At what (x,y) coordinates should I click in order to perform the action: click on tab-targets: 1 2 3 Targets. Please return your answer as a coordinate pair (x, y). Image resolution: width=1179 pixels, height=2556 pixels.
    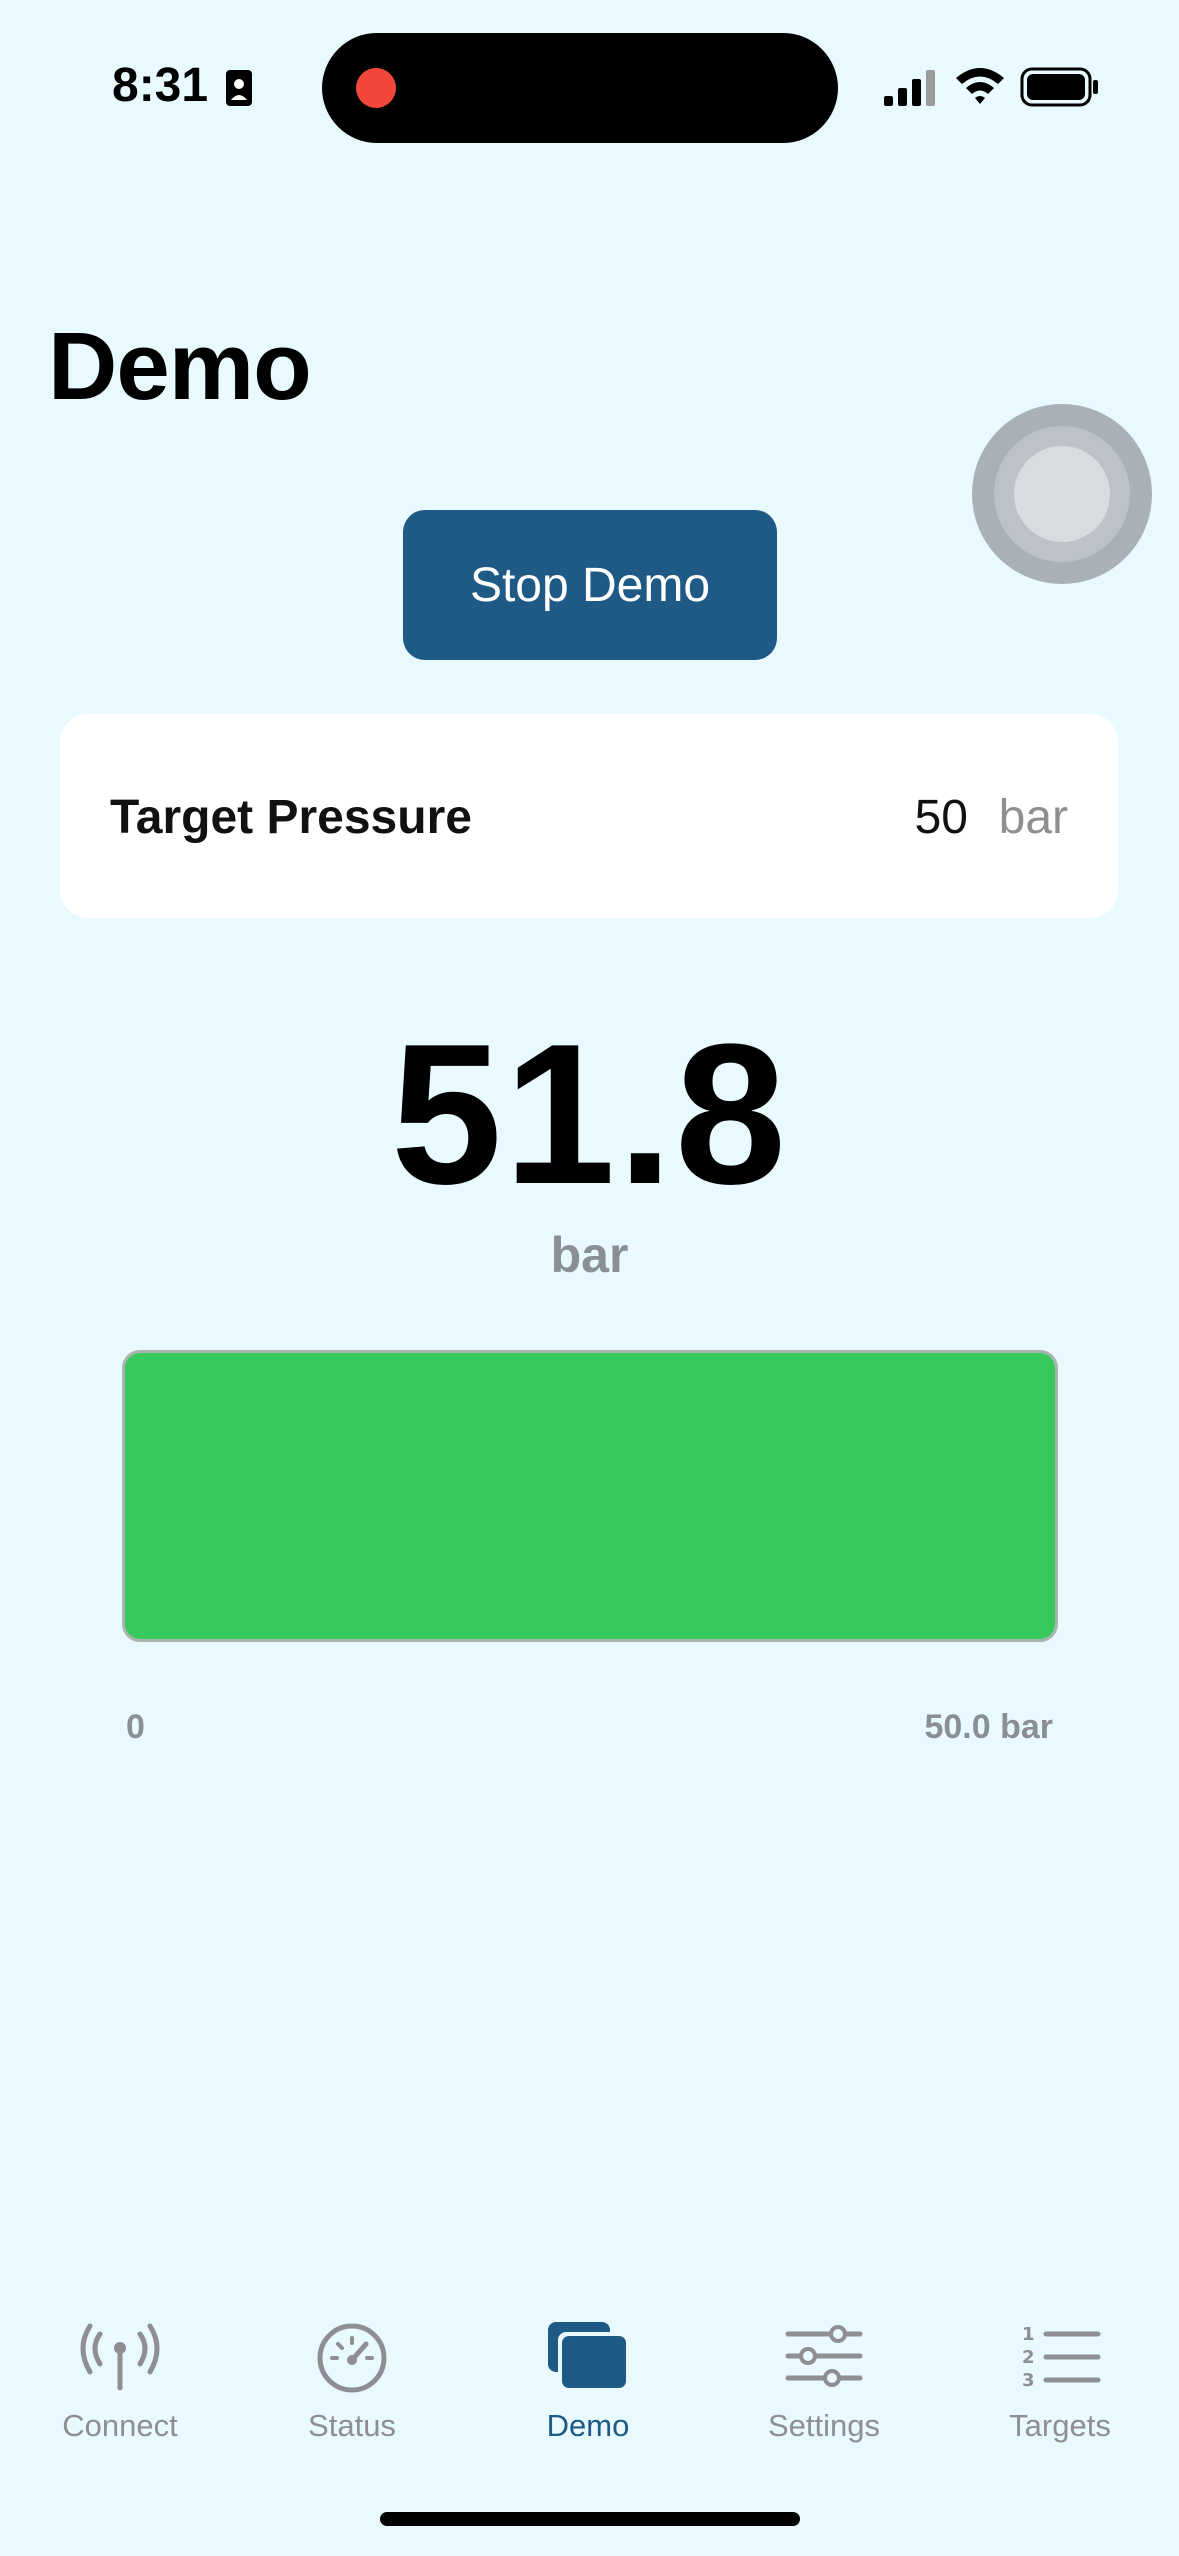
    Looking at the image, I should click on (1060, 2388).